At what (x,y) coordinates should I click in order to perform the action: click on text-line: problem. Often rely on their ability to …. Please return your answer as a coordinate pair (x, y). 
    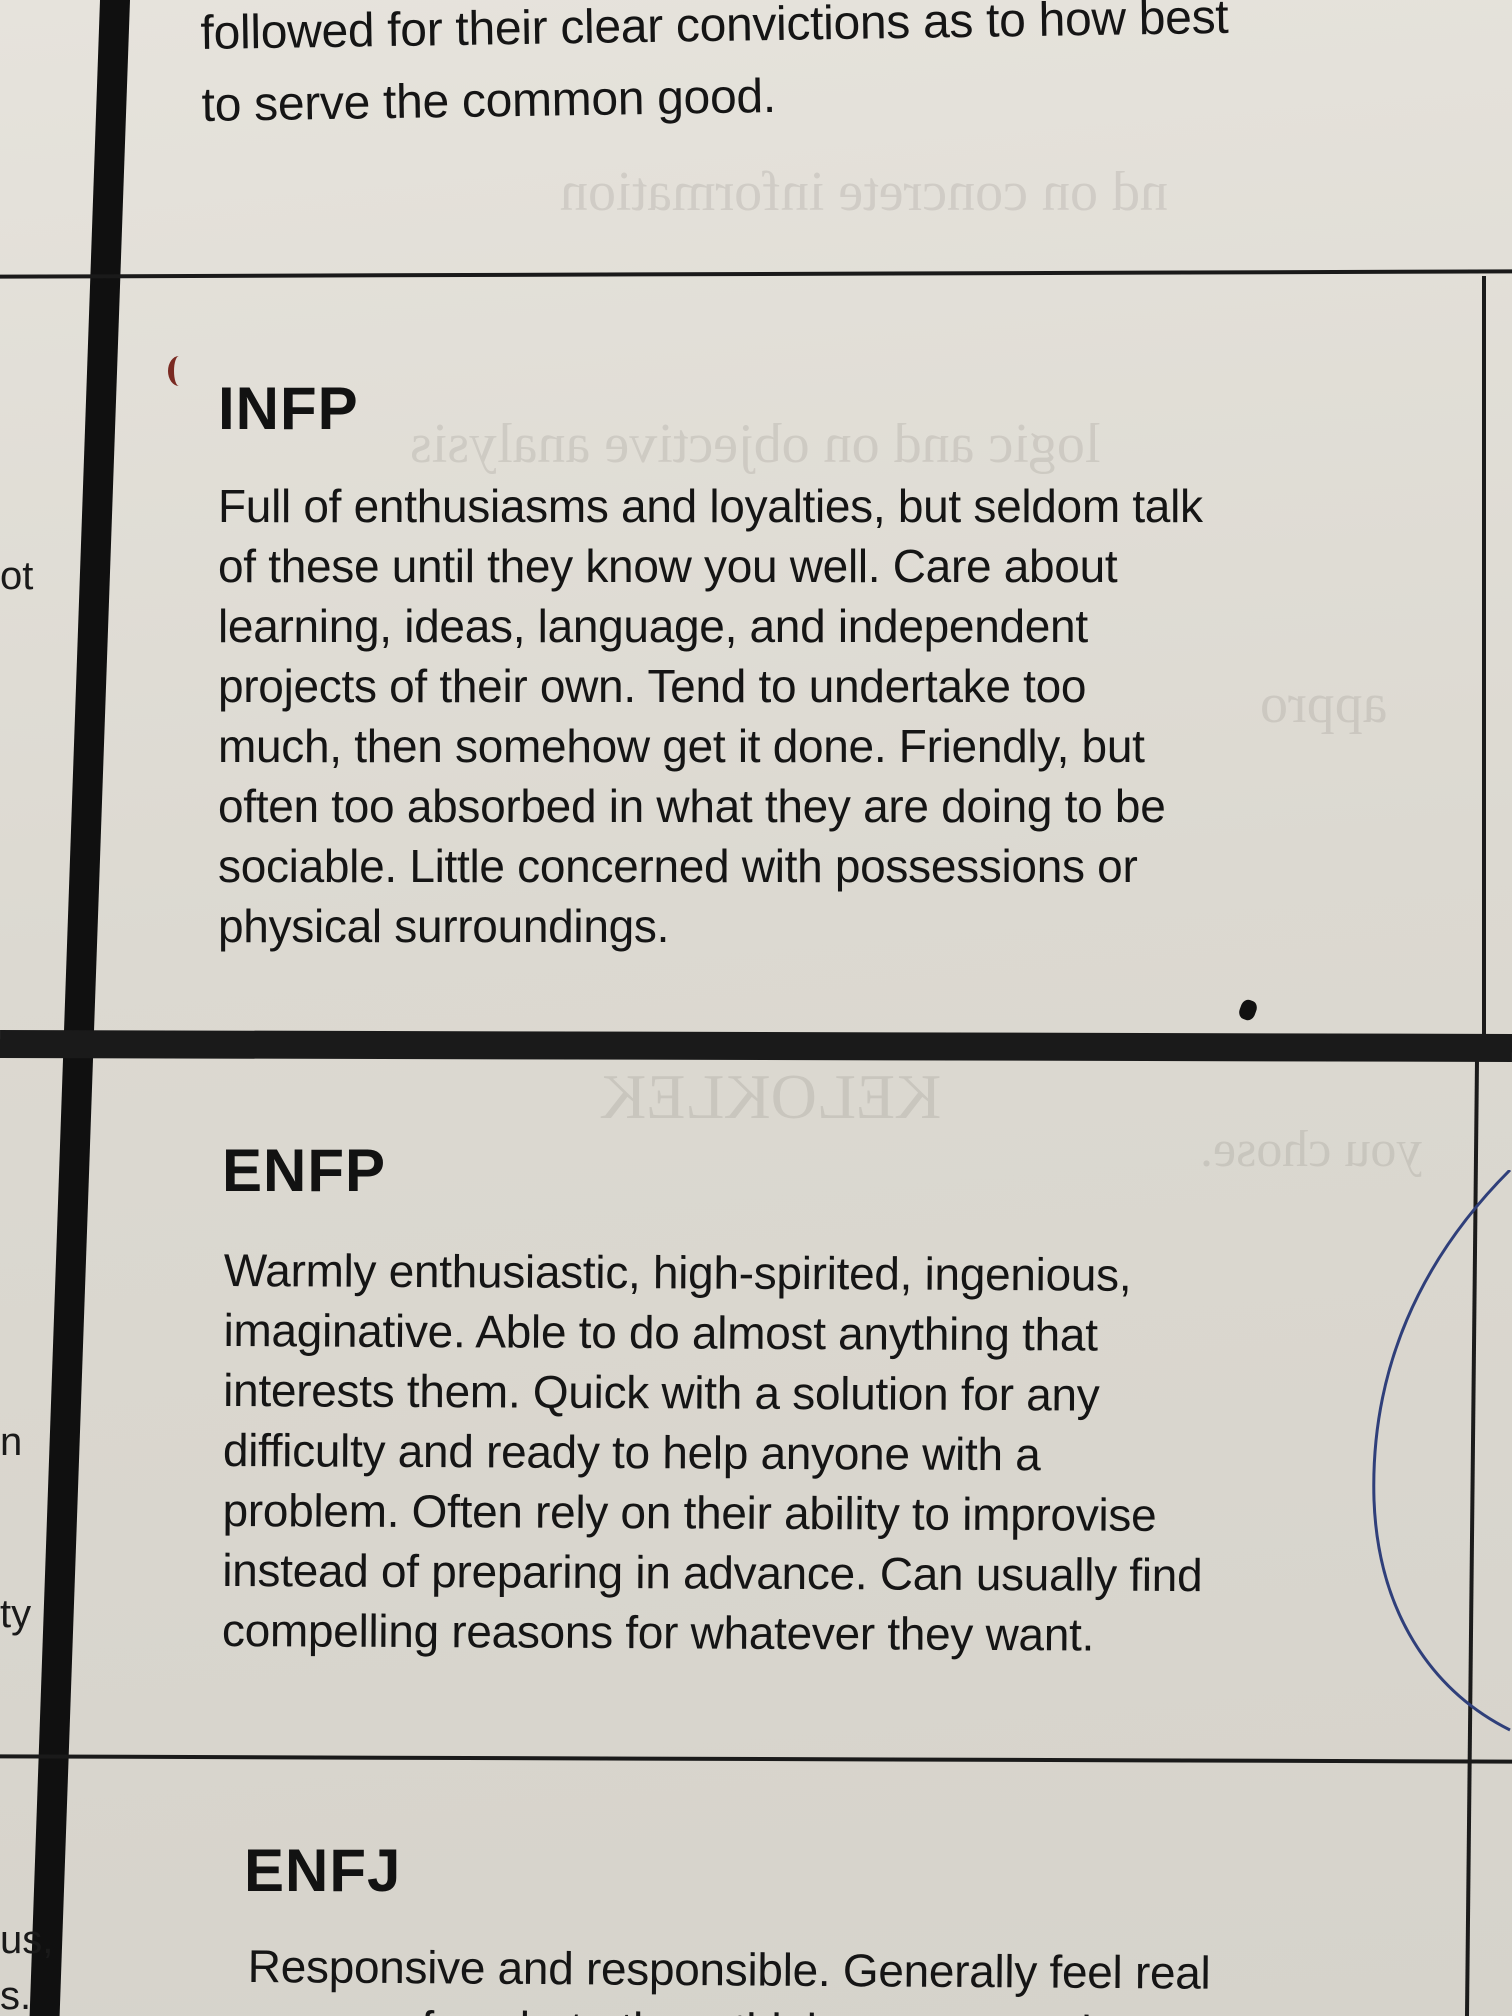
    Looking at the image, I should click on (689, 1512).